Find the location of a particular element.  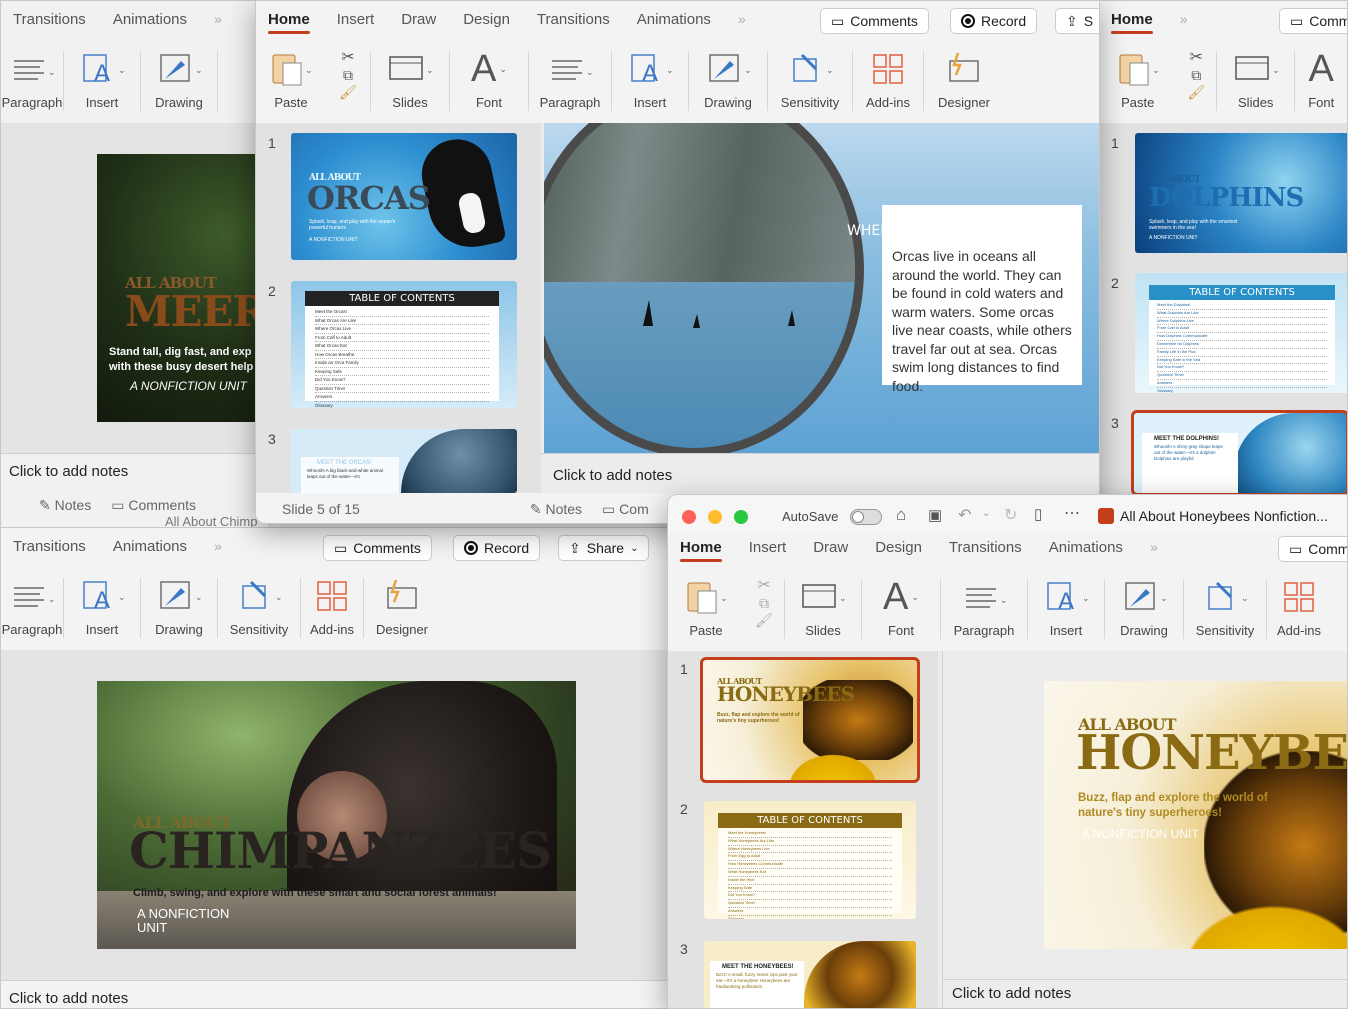

more-icon: ⋯ is located at coordinates (1072, 513).